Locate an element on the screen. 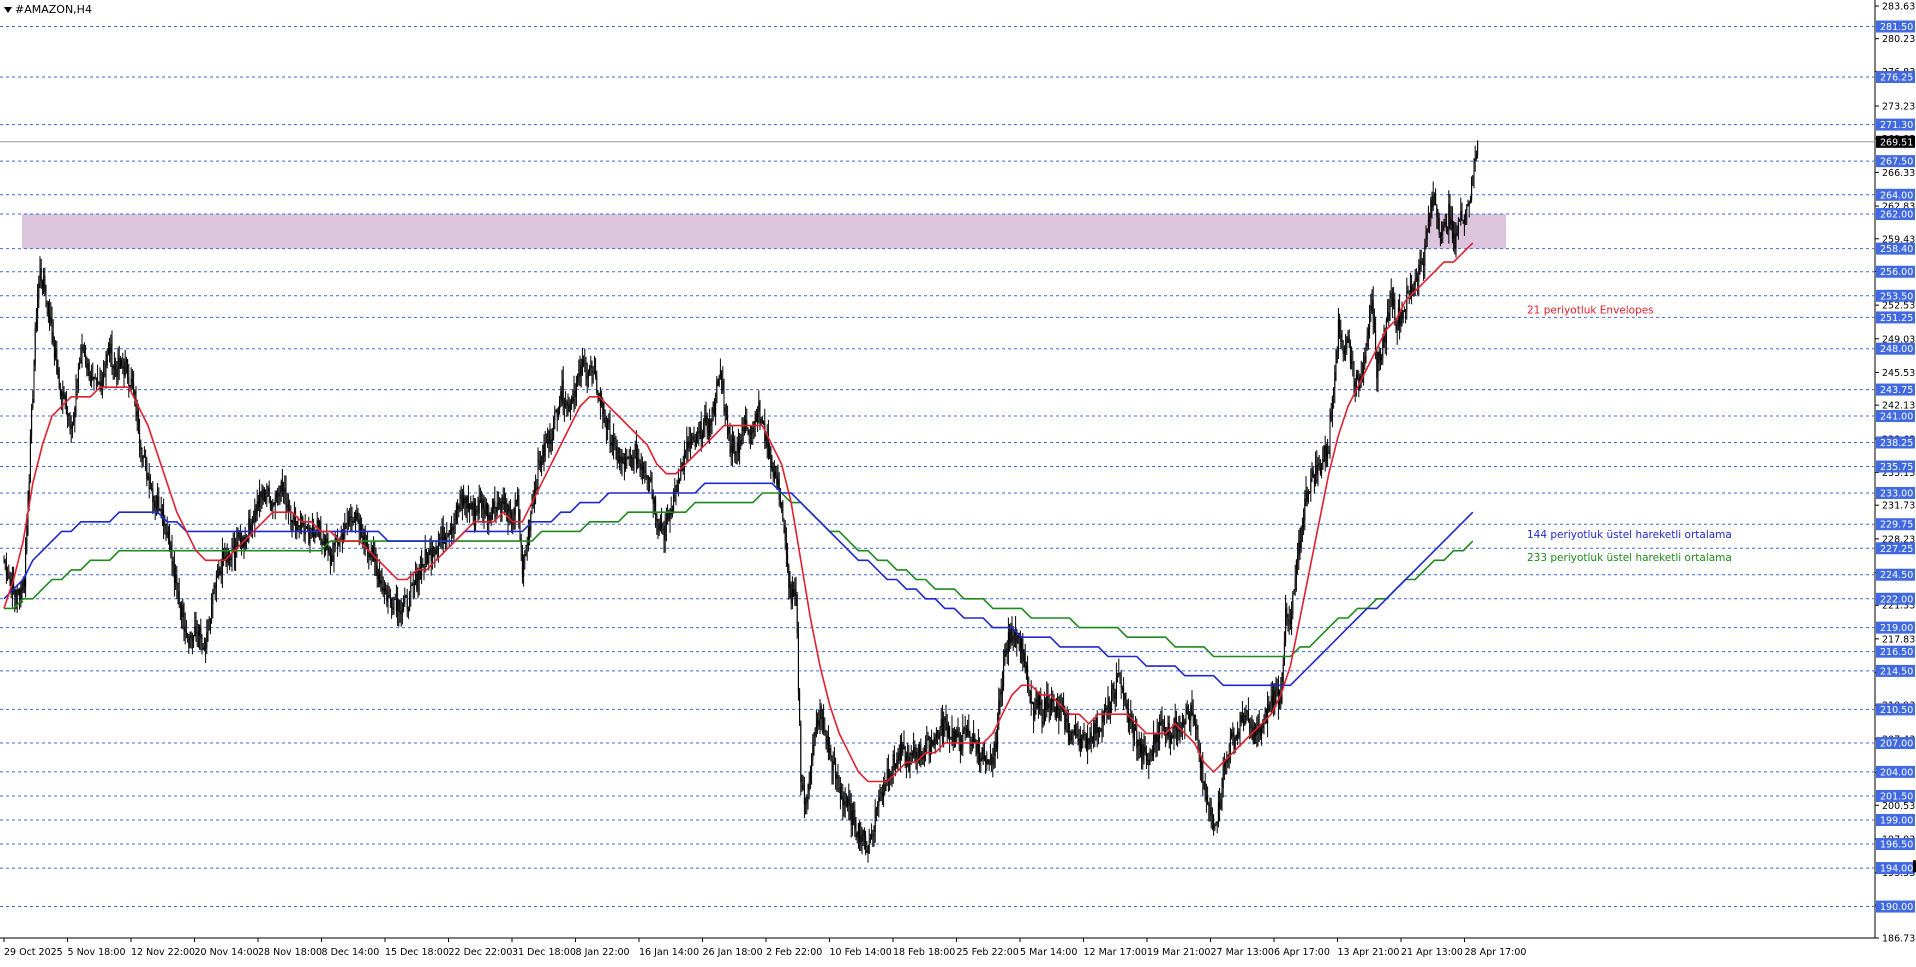 This screenshot has width=1916, height=967. level-label: 253.50 is located at coordinates (1896, 296).